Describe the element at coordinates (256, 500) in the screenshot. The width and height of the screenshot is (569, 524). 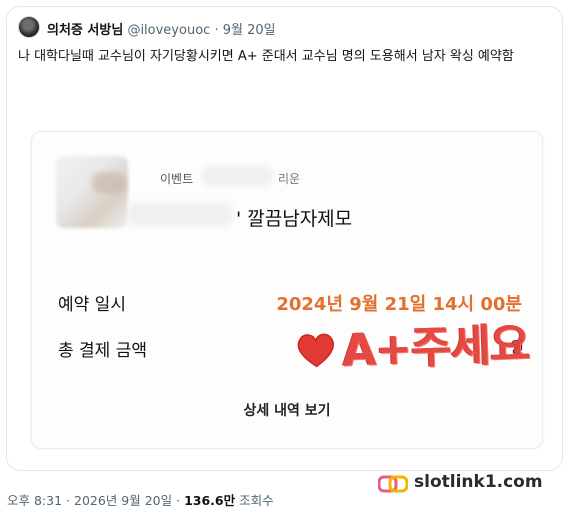
I see `views-label: 조회수` at that location.